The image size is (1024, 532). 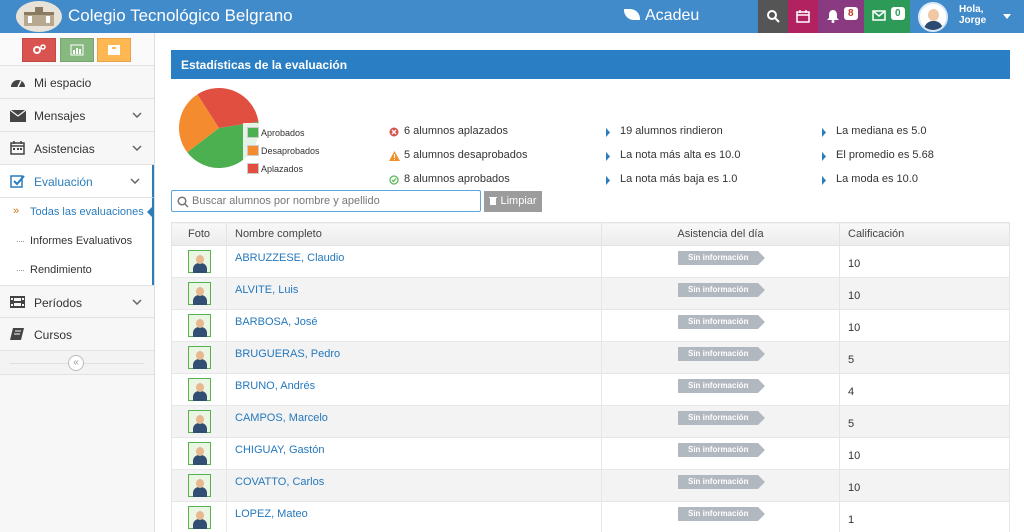 I want to click on table-row: ABRUZZESE, Claudio Sin información 10, so click(x=590, y=261).